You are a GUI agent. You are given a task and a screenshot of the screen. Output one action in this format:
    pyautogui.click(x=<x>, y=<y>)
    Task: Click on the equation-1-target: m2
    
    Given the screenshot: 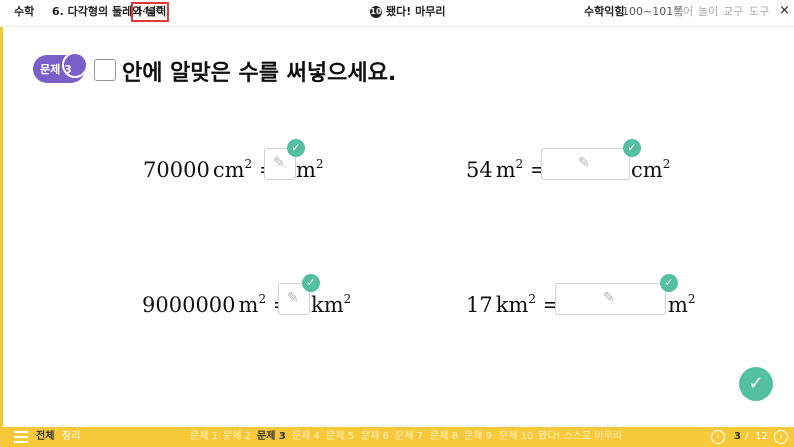 What is the action you would take?
    pyautogui.click(x=310, y=167)
    